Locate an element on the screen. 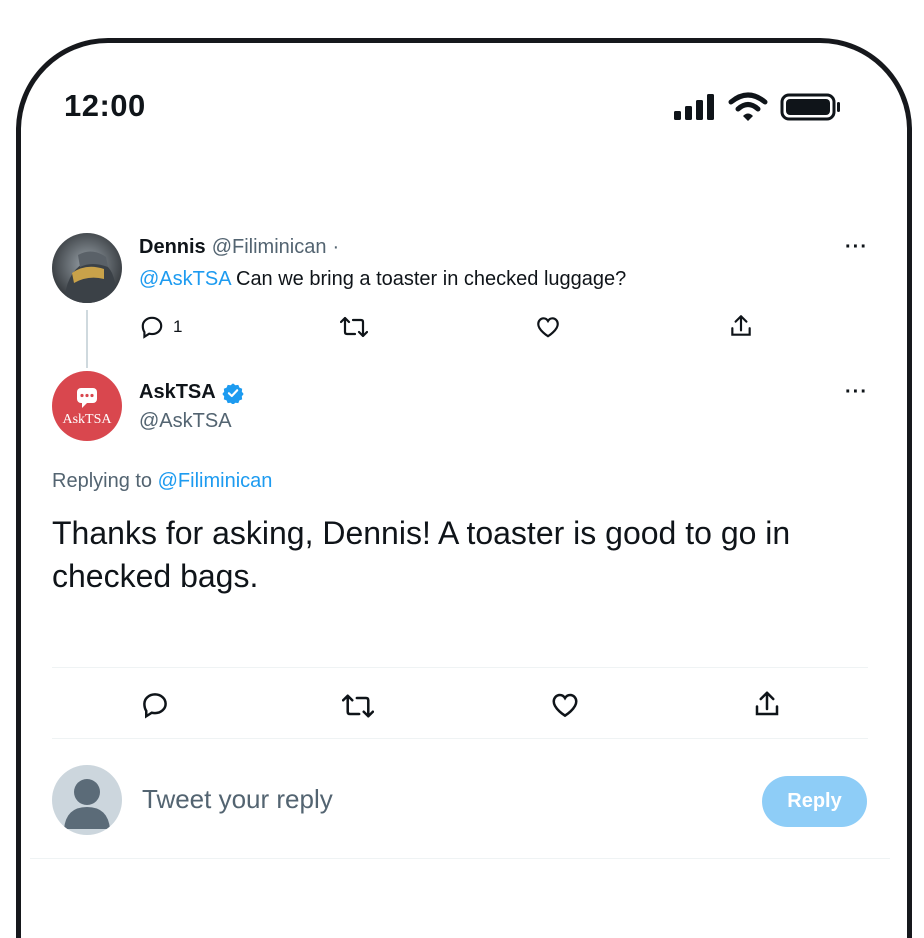 This screenshot has width=924, height=938. thread-line is located at coordinates (87, 339).